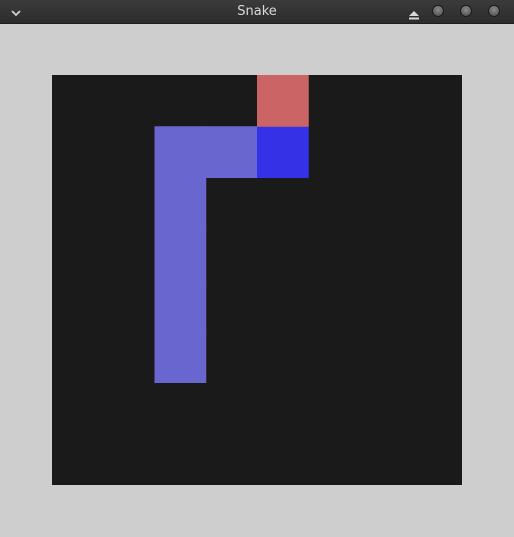 This screenshot has width=514, height=537. Describe the element at coordinates (283, 101) in the screenshot. I see `food-item` at that location.